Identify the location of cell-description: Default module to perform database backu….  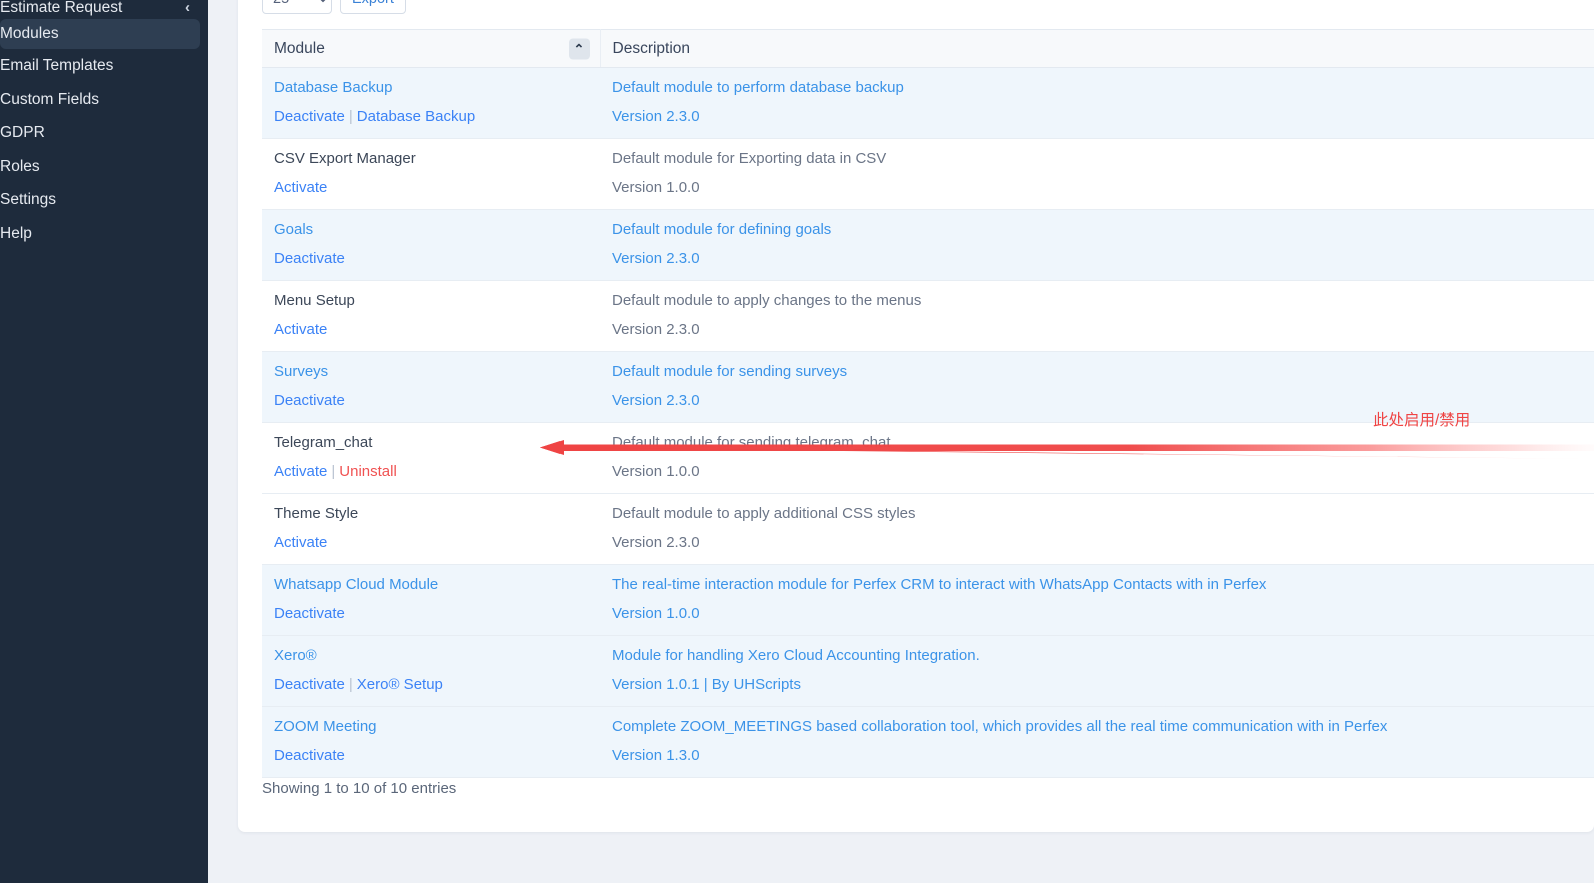
(1097, 103).